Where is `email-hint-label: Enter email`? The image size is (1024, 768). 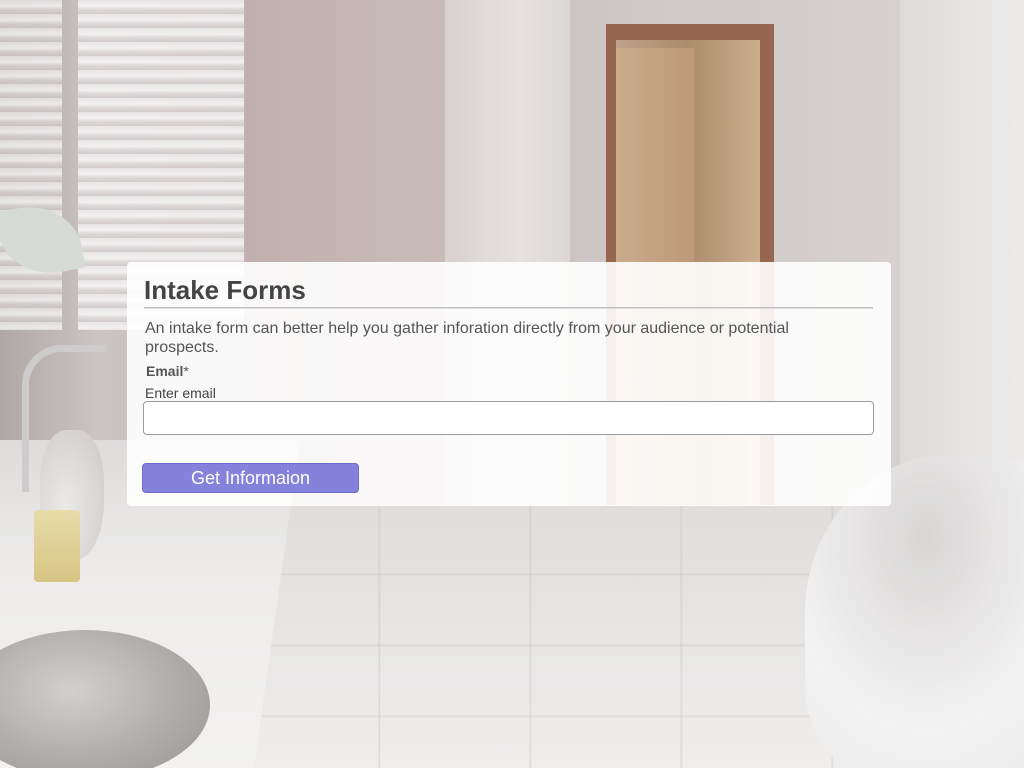 email-hint-label: Enter email is located at coordinates (180, 393).